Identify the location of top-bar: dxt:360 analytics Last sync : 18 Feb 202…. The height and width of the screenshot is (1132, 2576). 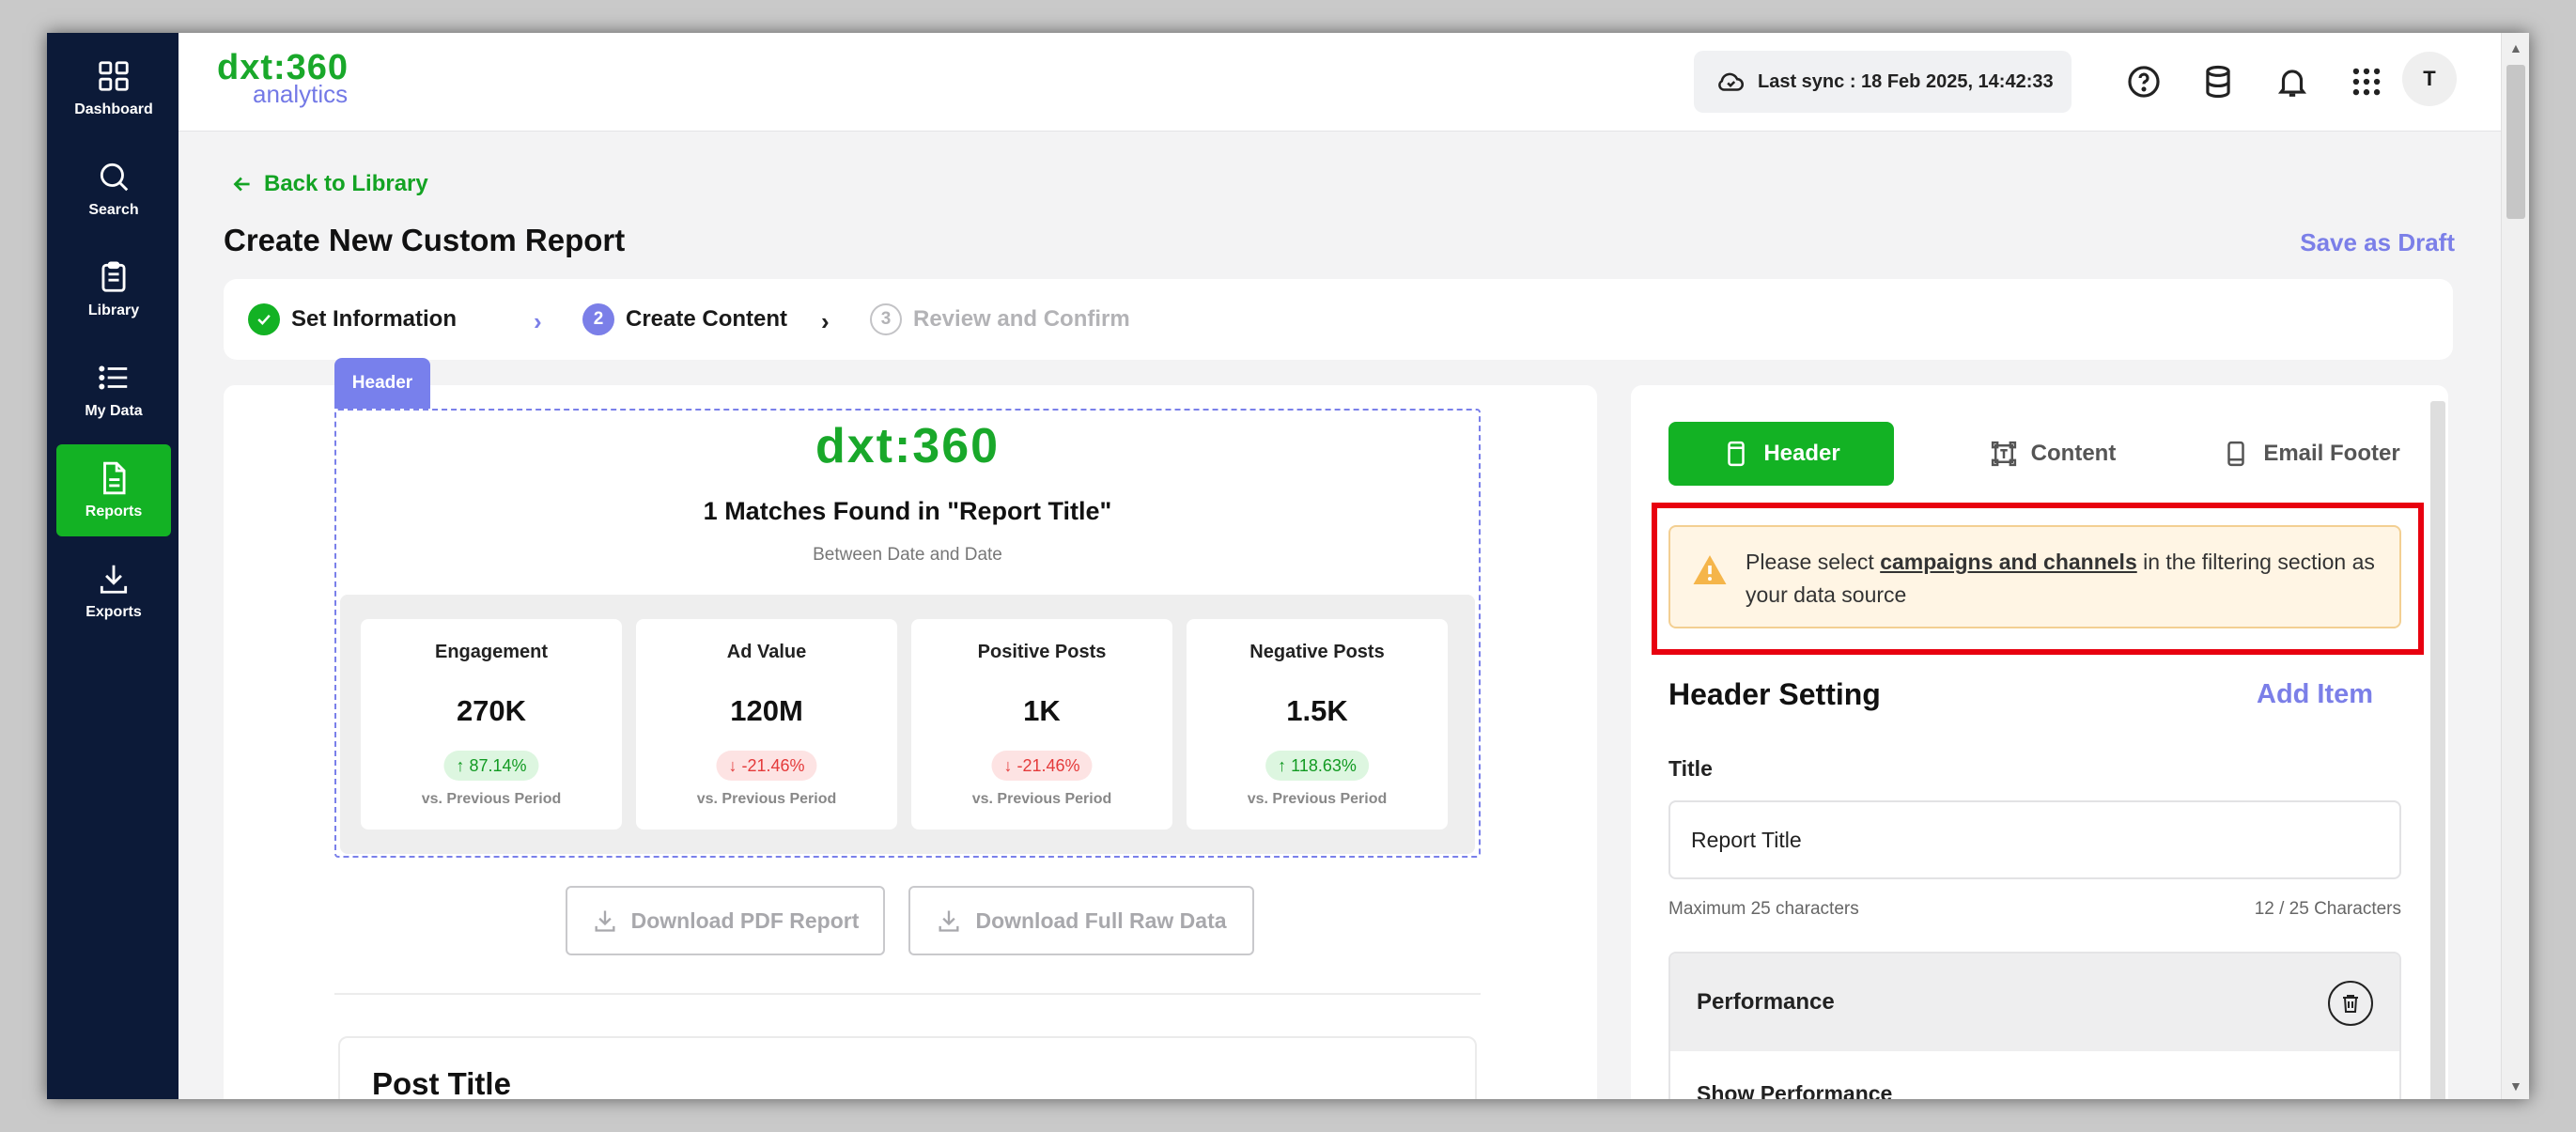
(1354, 82).